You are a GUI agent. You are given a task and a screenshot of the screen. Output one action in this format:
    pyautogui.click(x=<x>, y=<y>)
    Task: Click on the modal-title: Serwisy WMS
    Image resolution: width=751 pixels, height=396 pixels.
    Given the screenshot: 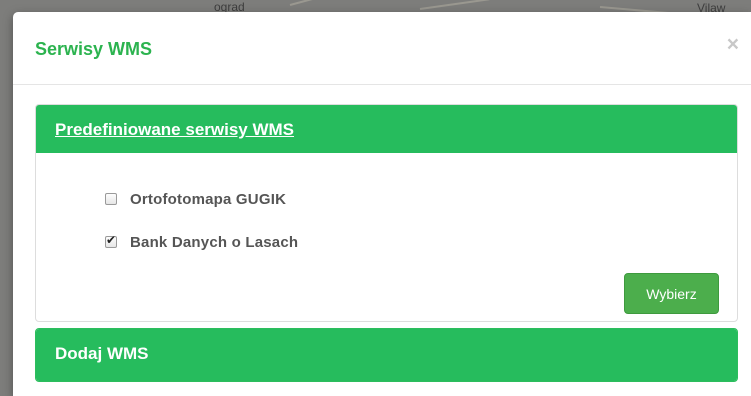 What is the action you would take?
    pyautogui.click(x=94, y=49)
    